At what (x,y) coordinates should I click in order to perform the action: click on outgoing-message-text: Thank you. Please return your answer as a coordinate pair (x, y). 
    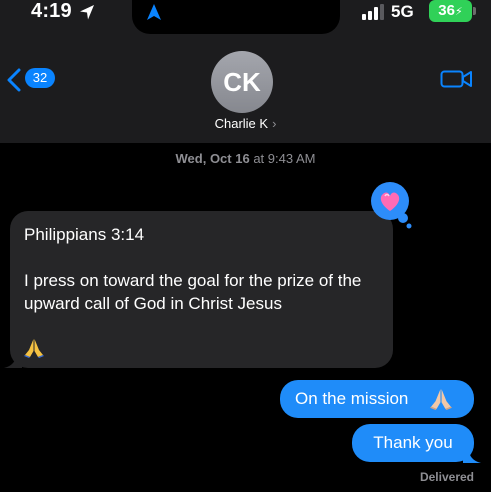
    Looking at the image, I should click on (413, 442).